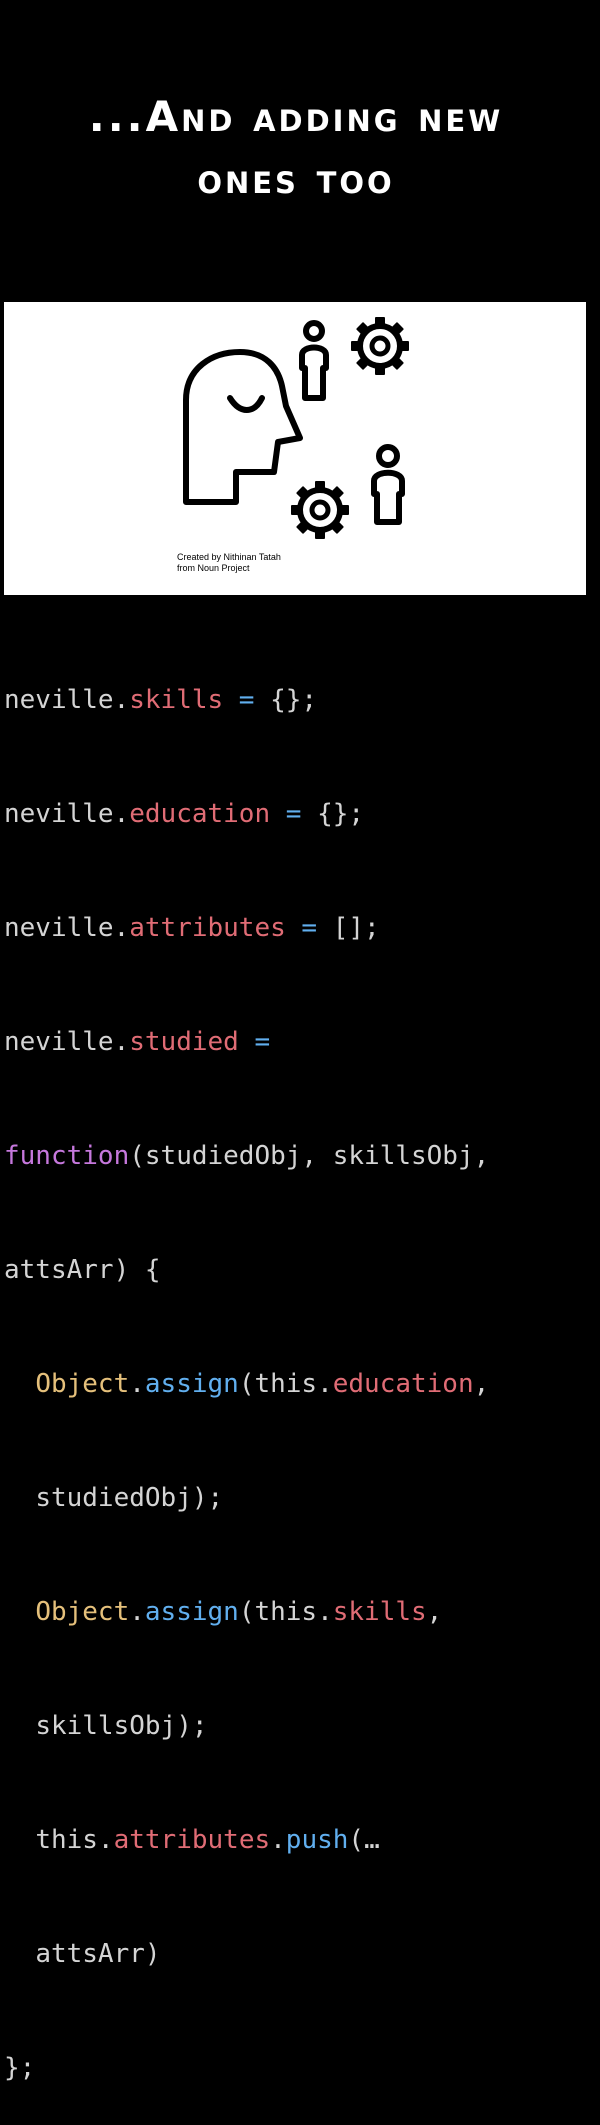 Image resolution: width=600 pixels, height=2125 pixels. What do you see at coordinates (356, 928) in the screenshot?
I see `code-token: [];` at bounding box center [356, 928].